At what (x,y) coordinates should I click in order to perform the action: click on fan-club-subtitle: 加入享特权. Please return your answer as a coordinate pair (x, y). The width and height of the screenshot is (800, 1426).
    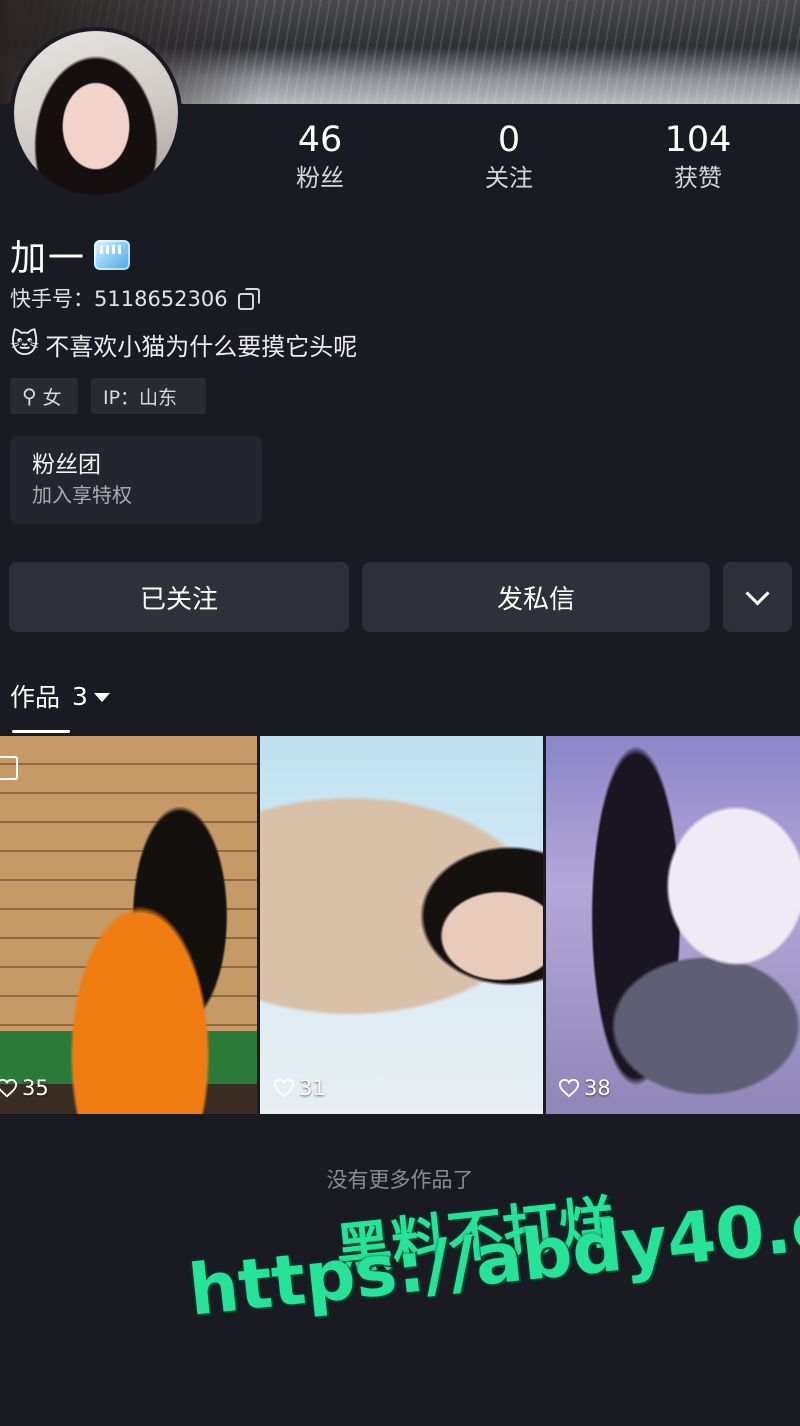
    Looking at the image, I should click on (82, 495).